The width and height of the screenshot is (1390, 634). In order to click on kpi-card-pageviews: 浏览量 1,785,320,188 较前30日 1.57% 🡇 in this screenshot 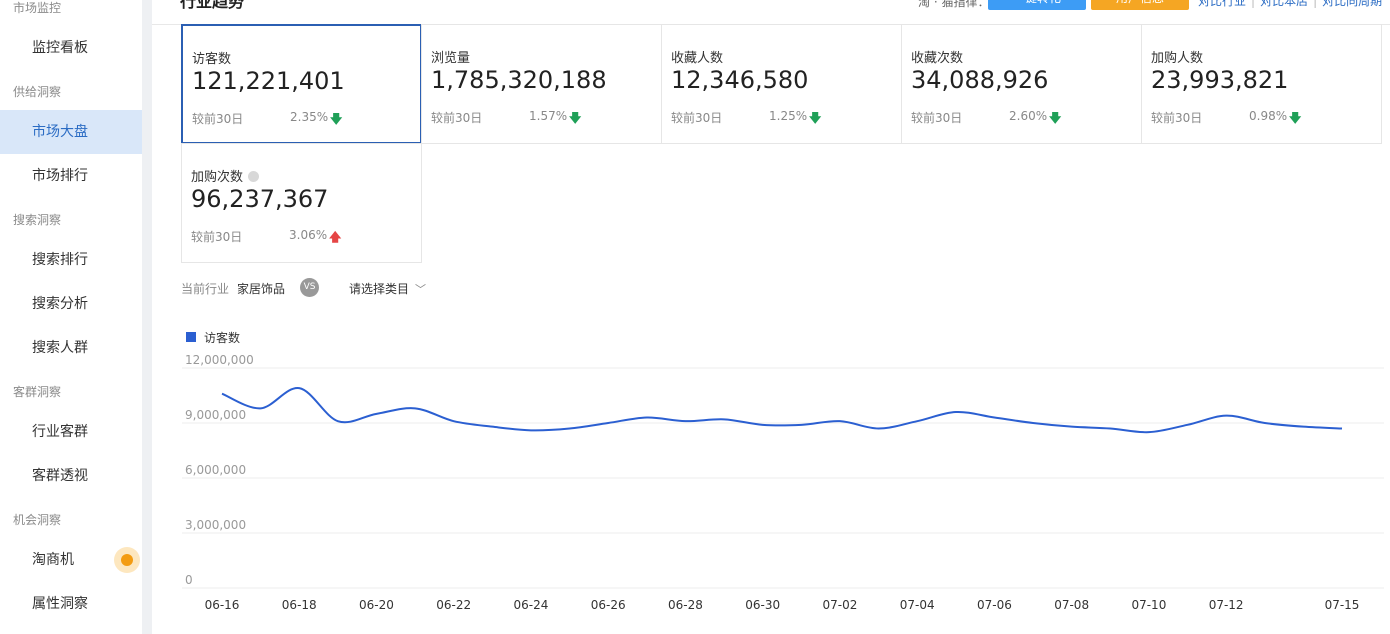, I will do `click(541, 84)`.